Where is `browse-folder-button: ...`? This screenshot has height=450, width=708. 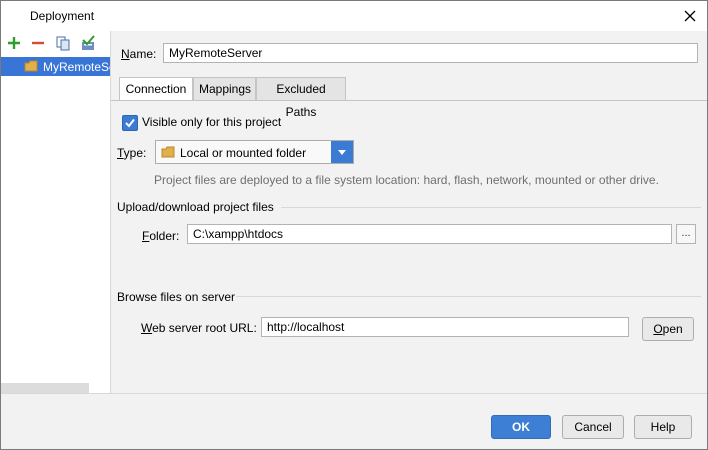 browse-folder-button: ... is located at coordinates (686, 234).